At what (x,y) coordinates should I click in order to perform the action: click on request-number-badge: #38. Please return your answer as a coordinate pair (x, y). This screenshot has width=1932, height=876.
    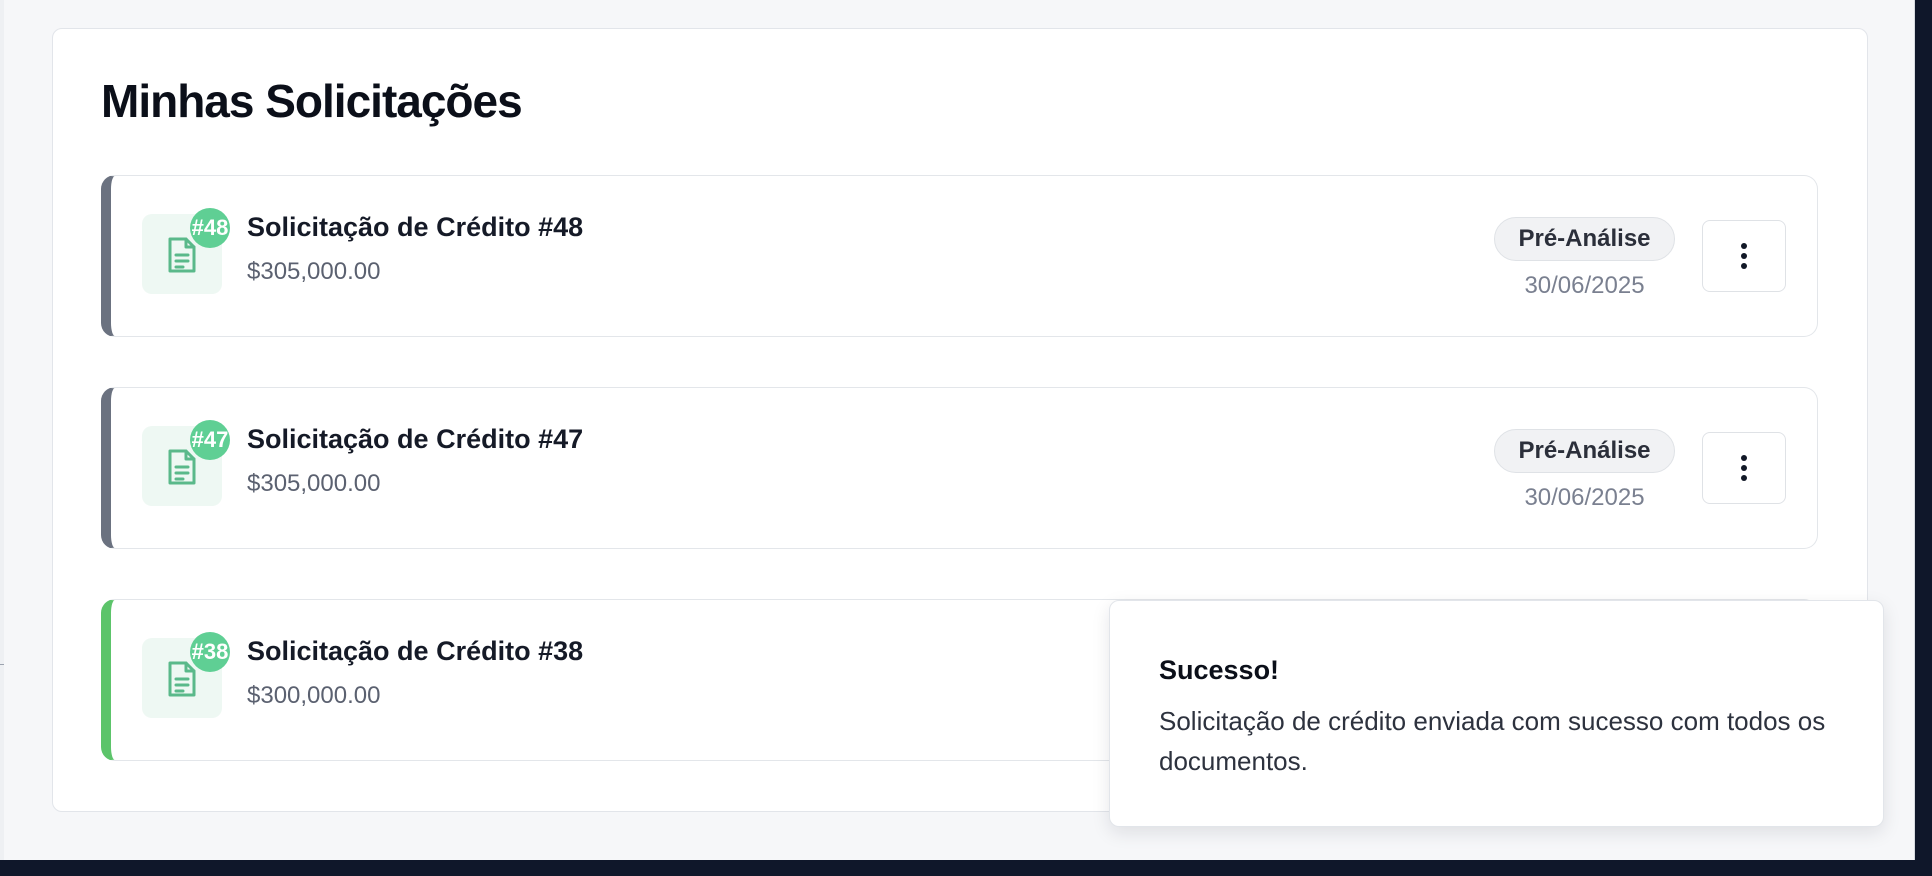
    Looking at the image, I should click on (210, 652).